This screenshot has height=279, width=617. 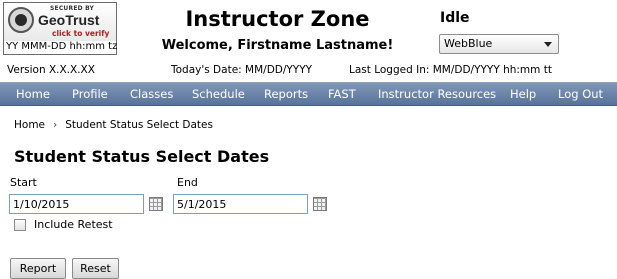 What do you see at coordinates (580, 94) in the screenshot?
I see `nav-log-out: Log Out` at bounding box center [580, 94].